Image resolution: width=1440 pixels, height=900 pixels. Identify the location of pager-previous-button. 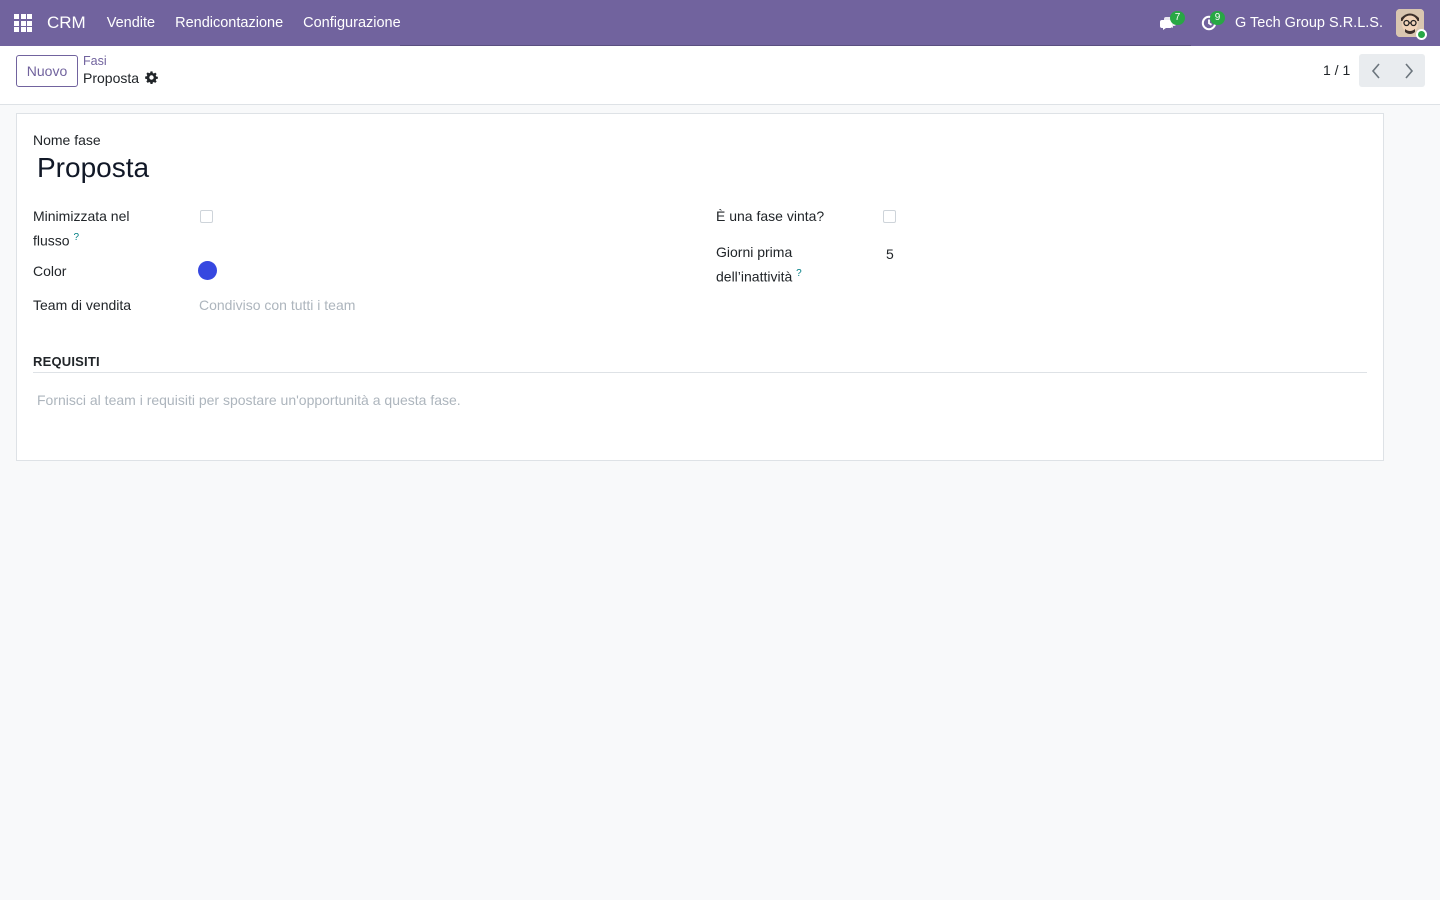
(1375, 70).